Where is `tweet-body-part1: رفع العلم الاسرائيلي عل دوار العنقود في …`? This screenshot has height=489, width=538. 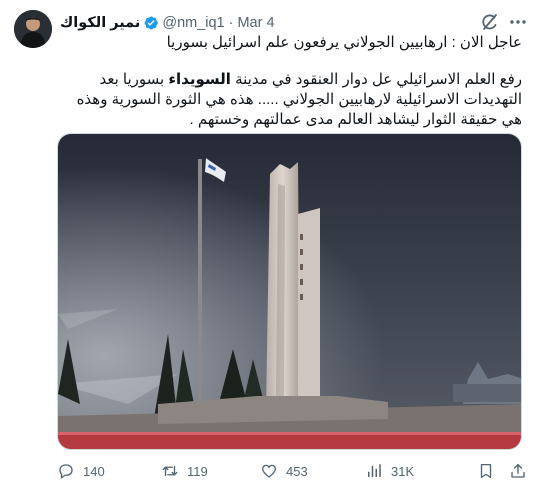
tweet-body-part1: رفع العلم الاسرائيلي عل دوار العنقود في … is located at coordinates (376, 79).